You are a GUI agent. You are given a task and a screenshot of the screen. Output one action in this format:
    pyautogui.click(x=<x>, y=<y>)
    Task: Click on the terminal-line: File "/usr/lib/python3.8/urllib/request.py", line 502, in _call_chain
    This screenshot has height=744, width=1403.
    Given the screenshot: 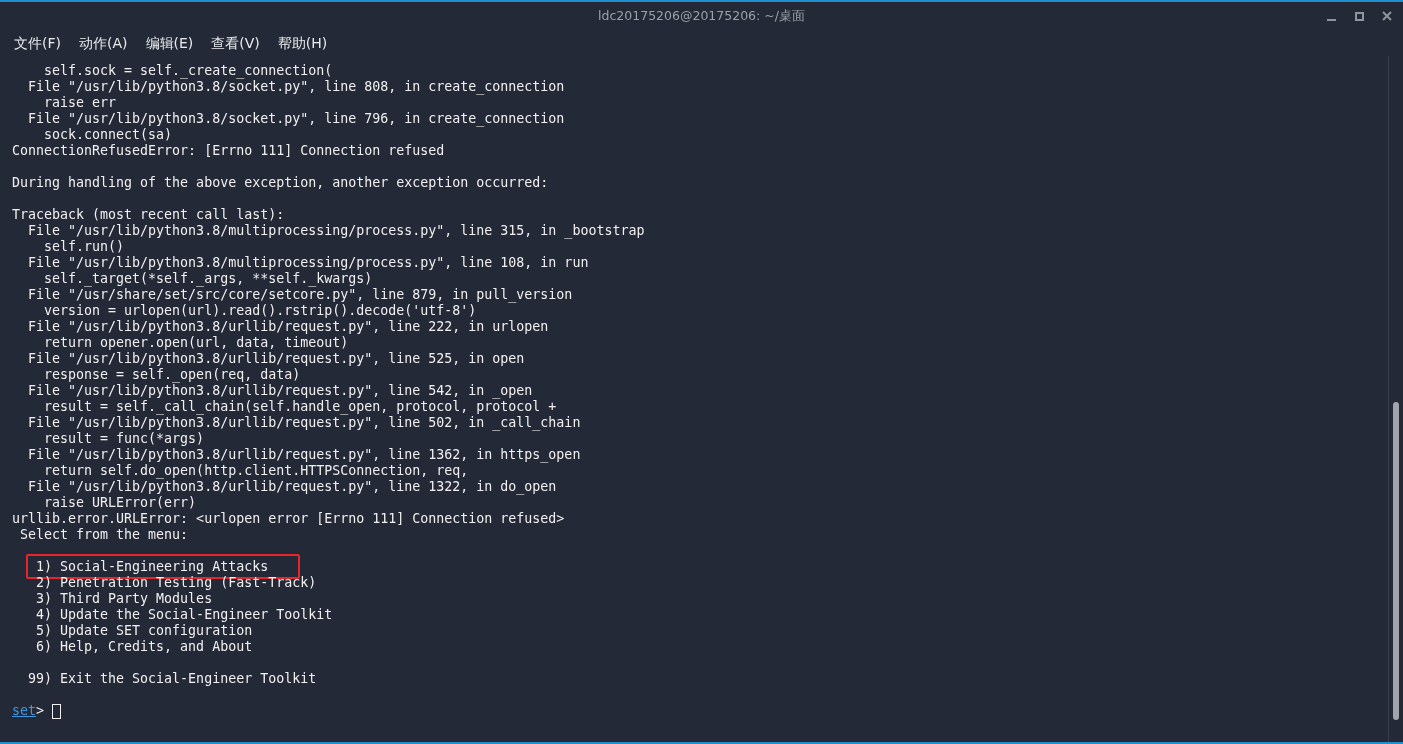 What is the action you would take?
    pyautogui.click(x=304, y=422)
    